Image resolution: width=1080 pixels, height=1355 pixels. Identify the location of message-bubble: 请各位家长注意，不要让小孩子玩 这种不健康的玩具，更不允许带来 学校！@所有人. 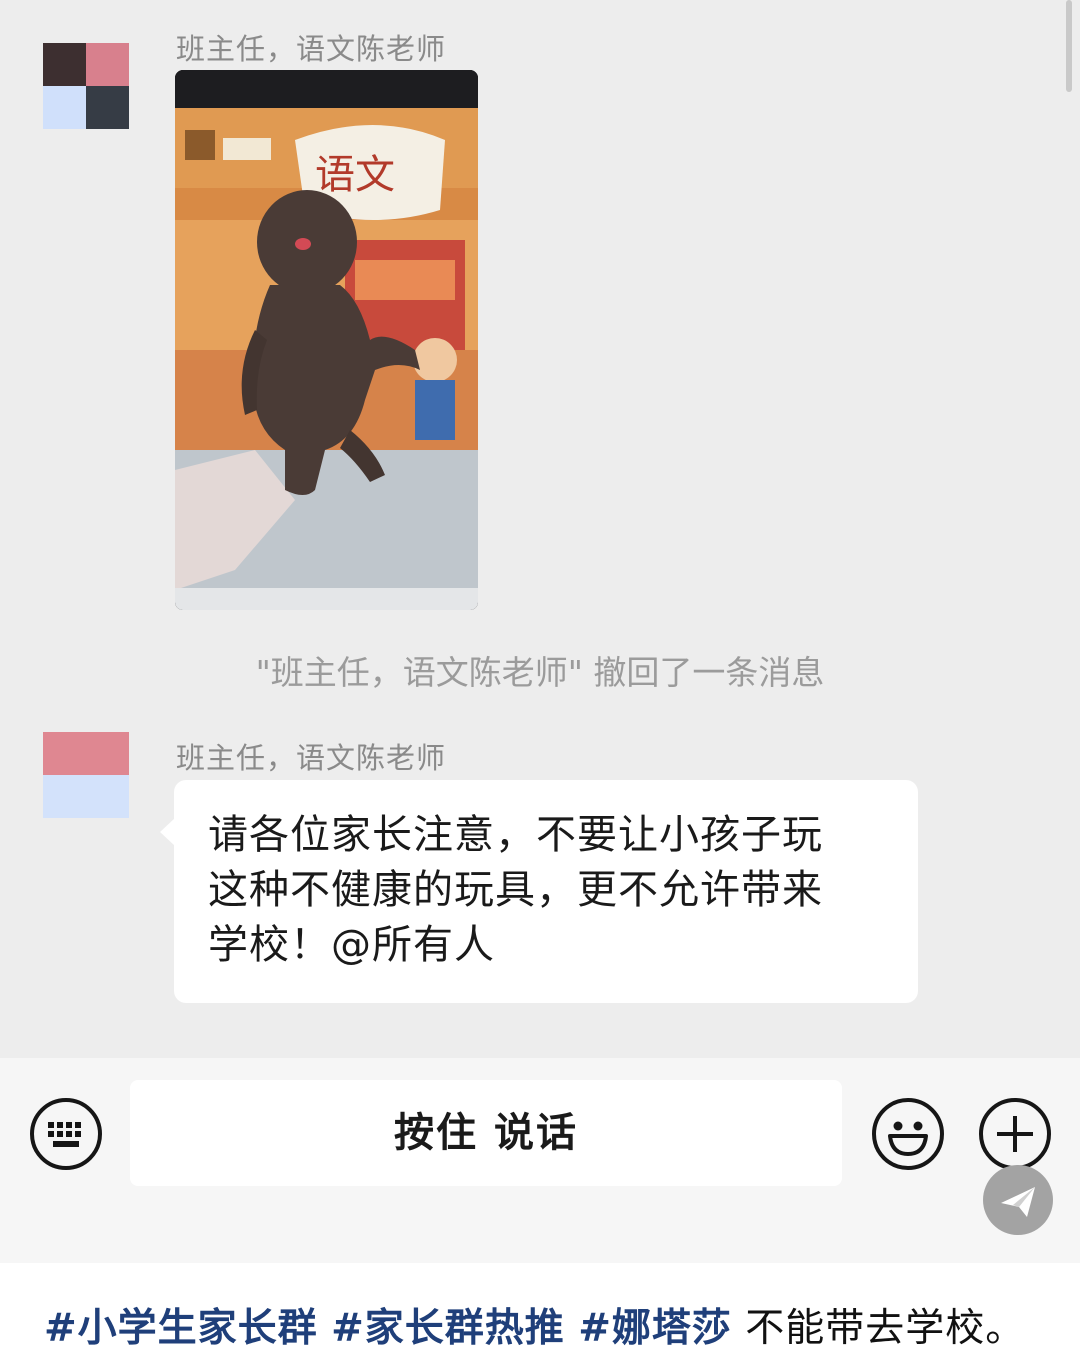
(546, 891).